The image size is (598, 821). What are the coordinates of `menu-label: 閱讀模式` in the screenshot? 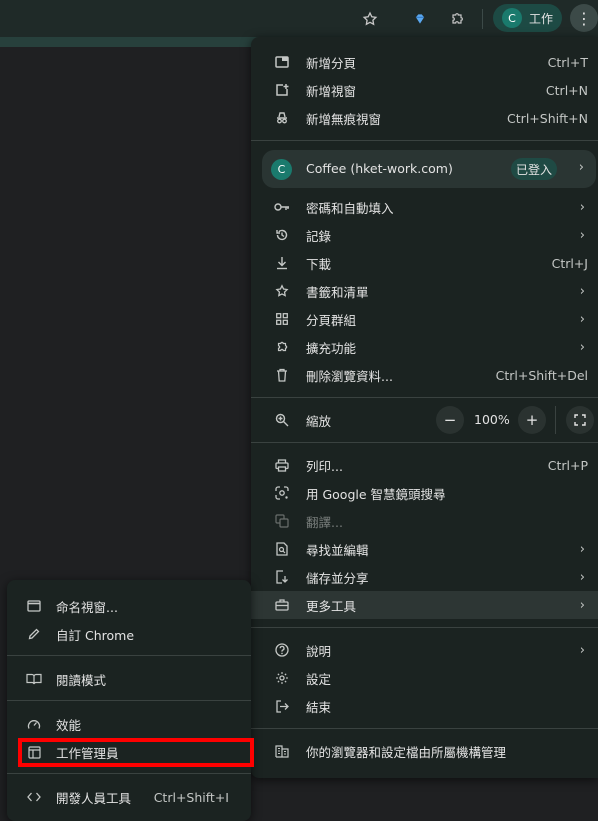 It's located at (81, 680).